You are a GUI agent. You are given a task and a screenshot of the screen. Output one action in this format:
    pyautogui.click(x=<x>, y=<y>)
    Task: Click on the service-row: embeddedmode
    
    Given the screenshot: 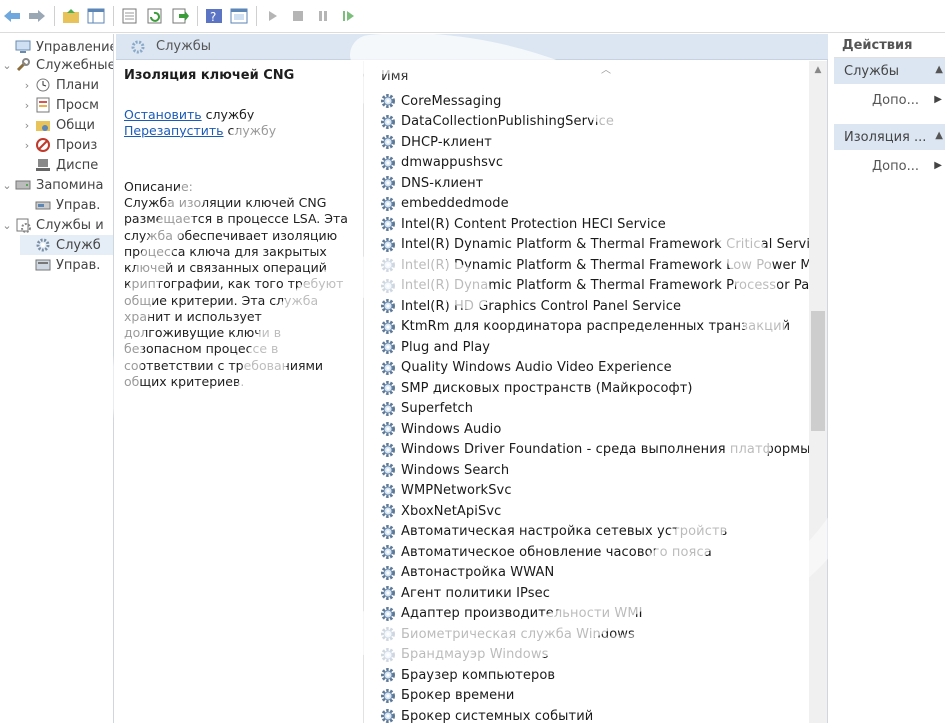 What is the action you would take?
    pyautogui.click(x=587, y=204)
    